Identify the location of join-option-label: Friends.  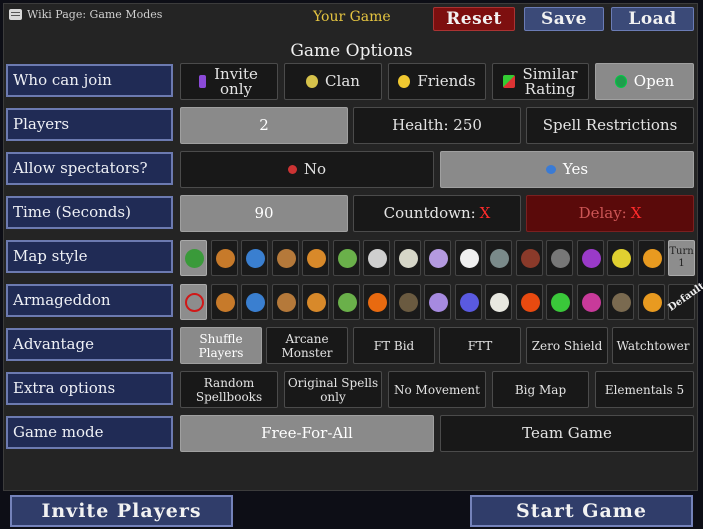
(446, 81).